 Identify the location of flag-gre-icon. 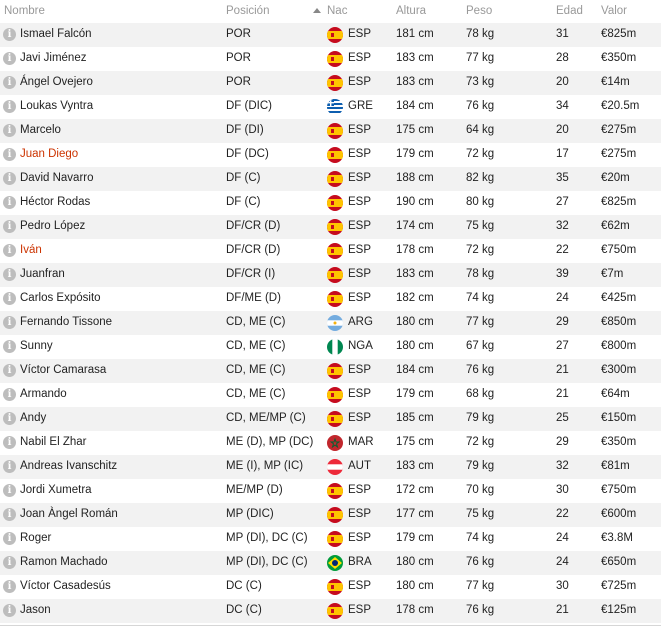
(335, 107).